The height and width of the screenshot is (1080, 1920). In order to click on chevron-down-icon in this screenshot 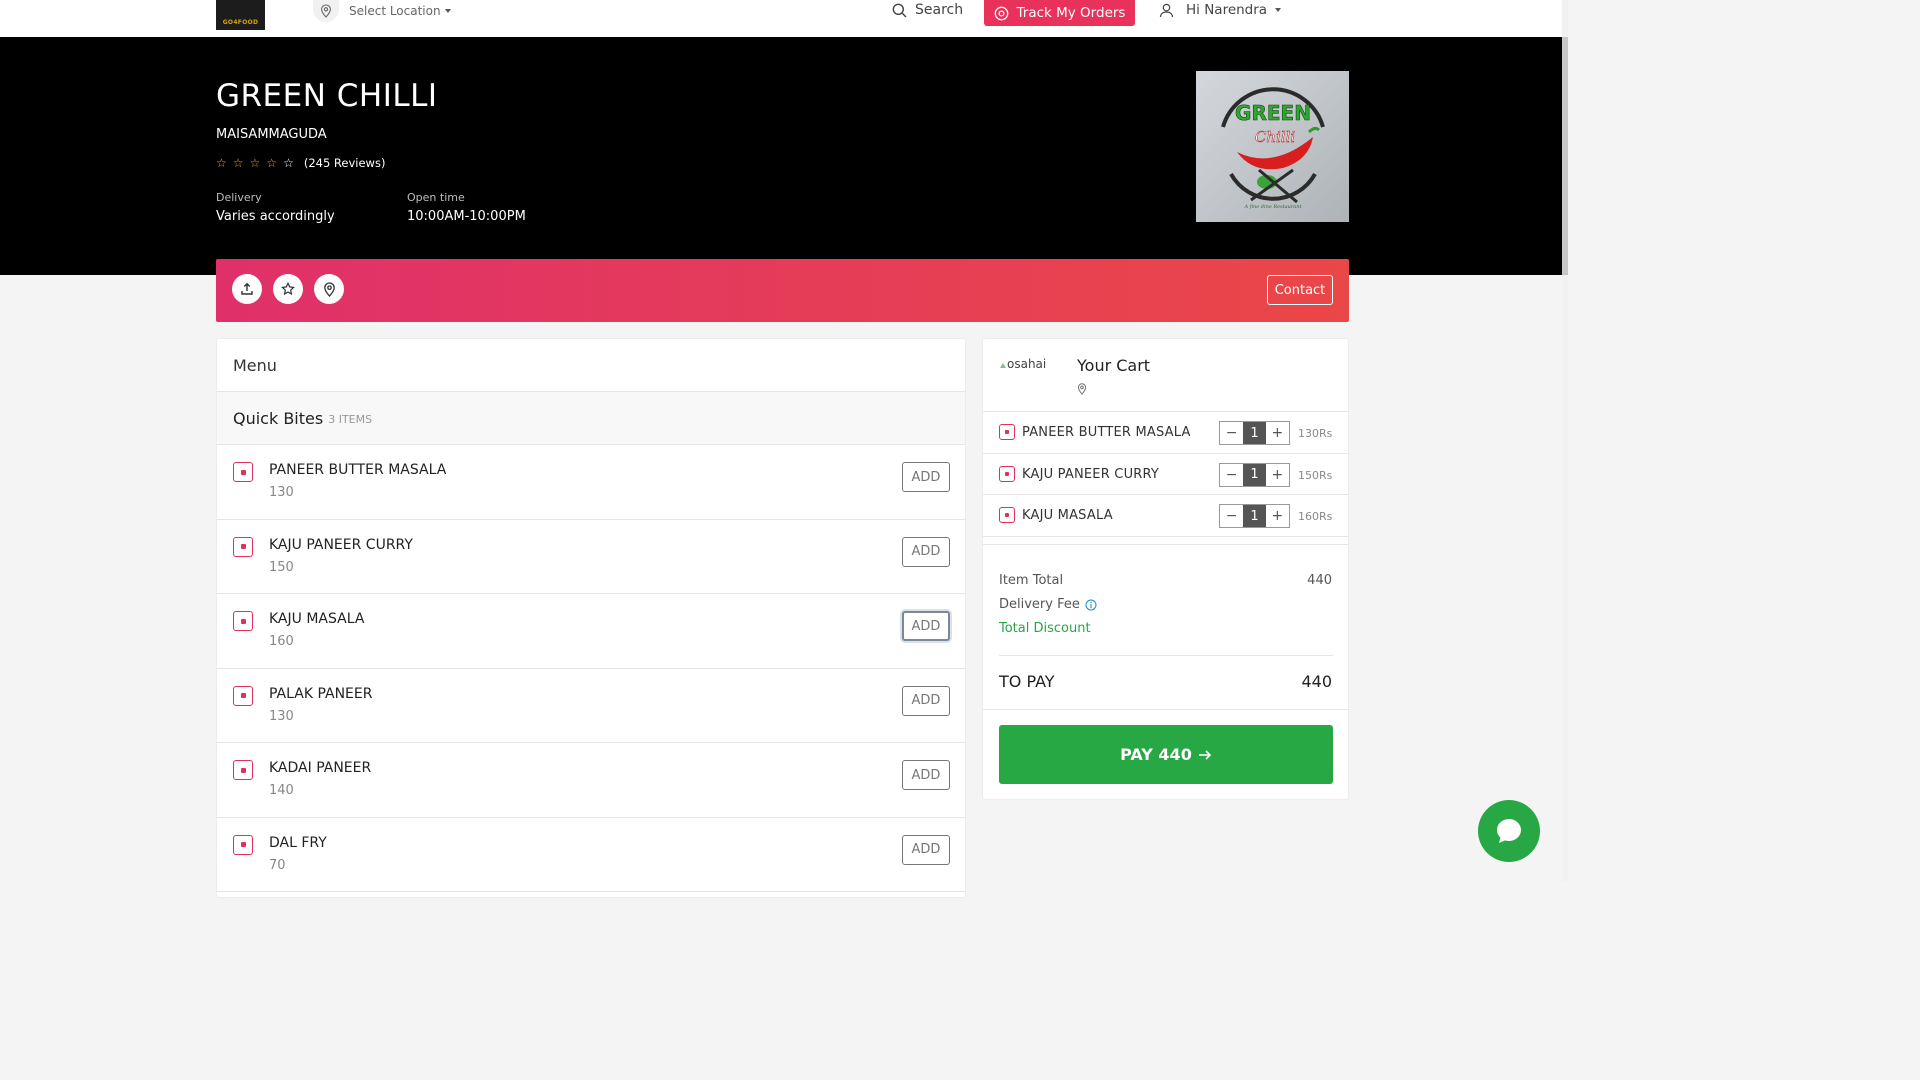, I will do `click(1278, 10)`.